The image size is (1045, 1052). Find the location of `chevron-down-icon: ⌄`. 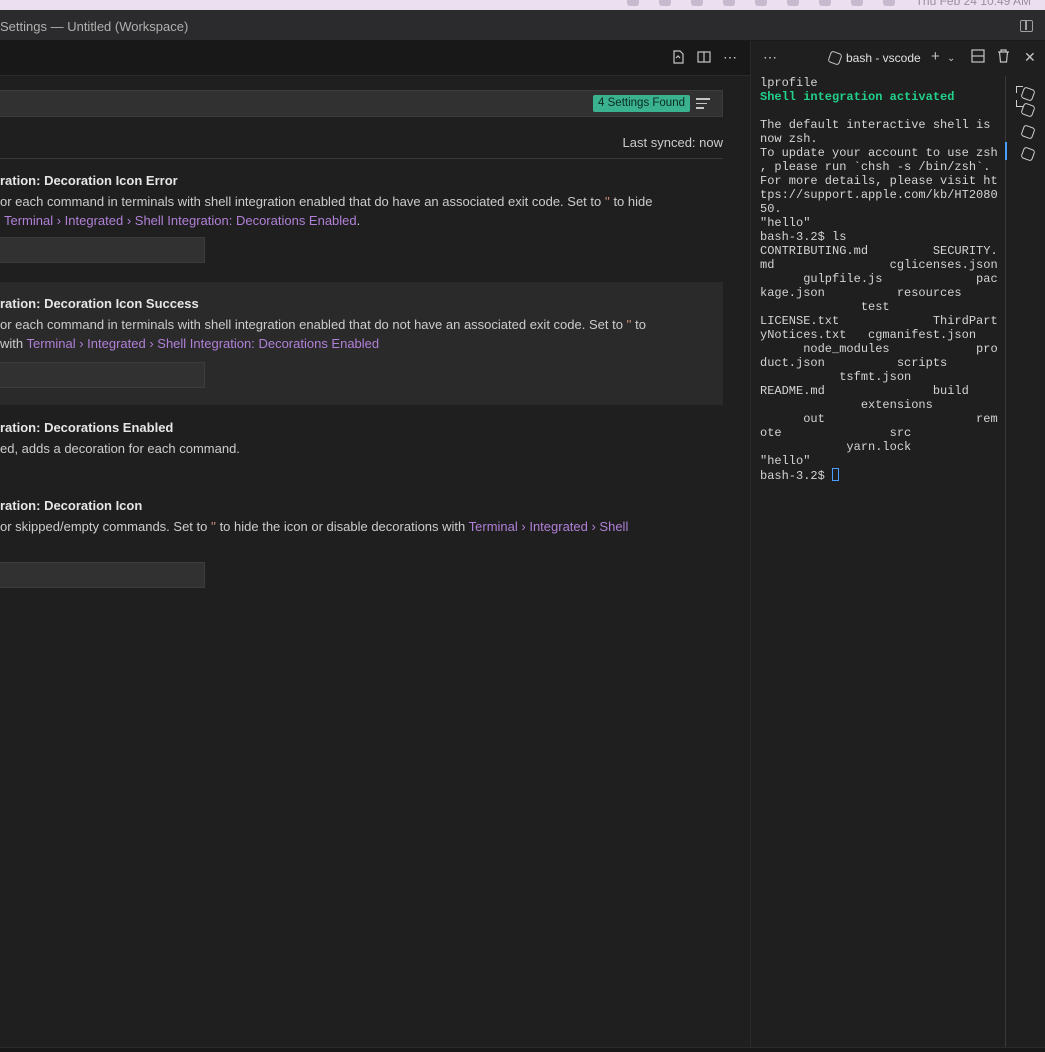

chevron-down-icon: ⌄ is located at coordinates (951, 59).